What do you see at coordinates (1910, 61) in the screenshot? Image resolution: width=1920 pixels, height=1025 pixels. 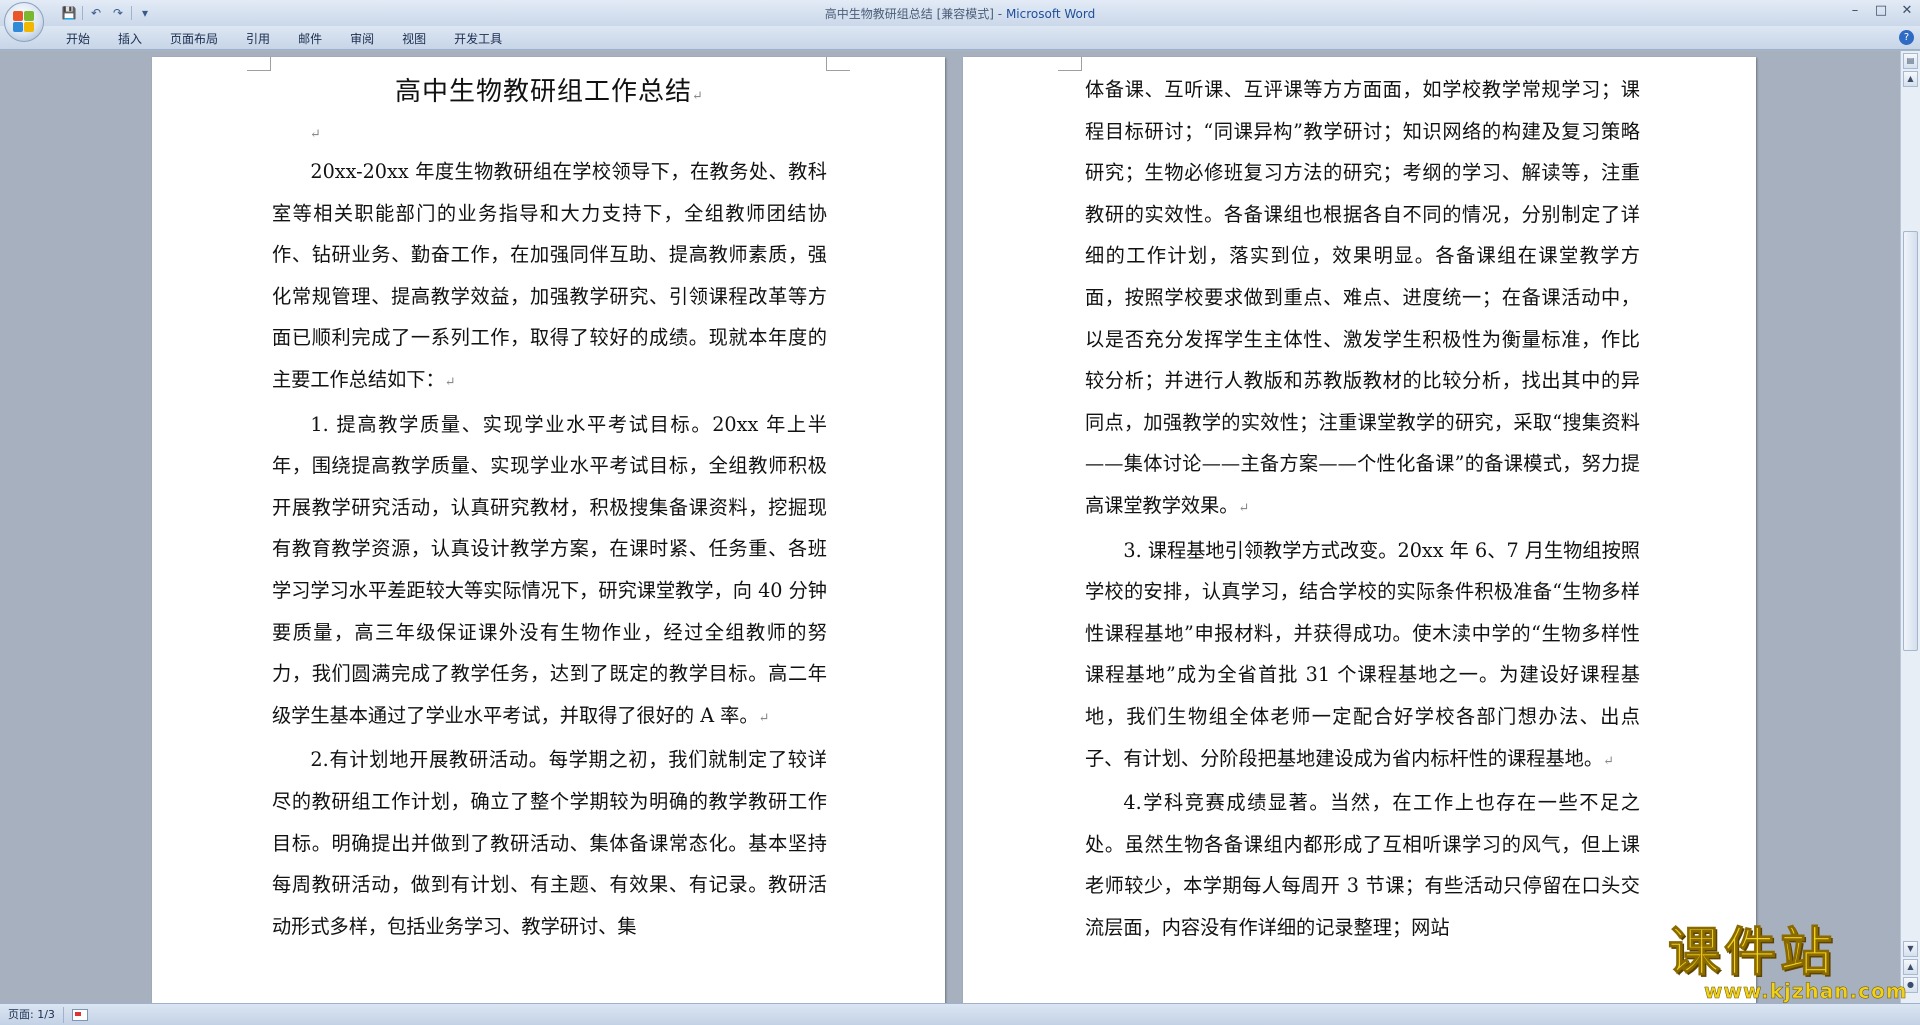 I see `ruler-toggle-icon: ▤` at bounding box center [1910, 61].